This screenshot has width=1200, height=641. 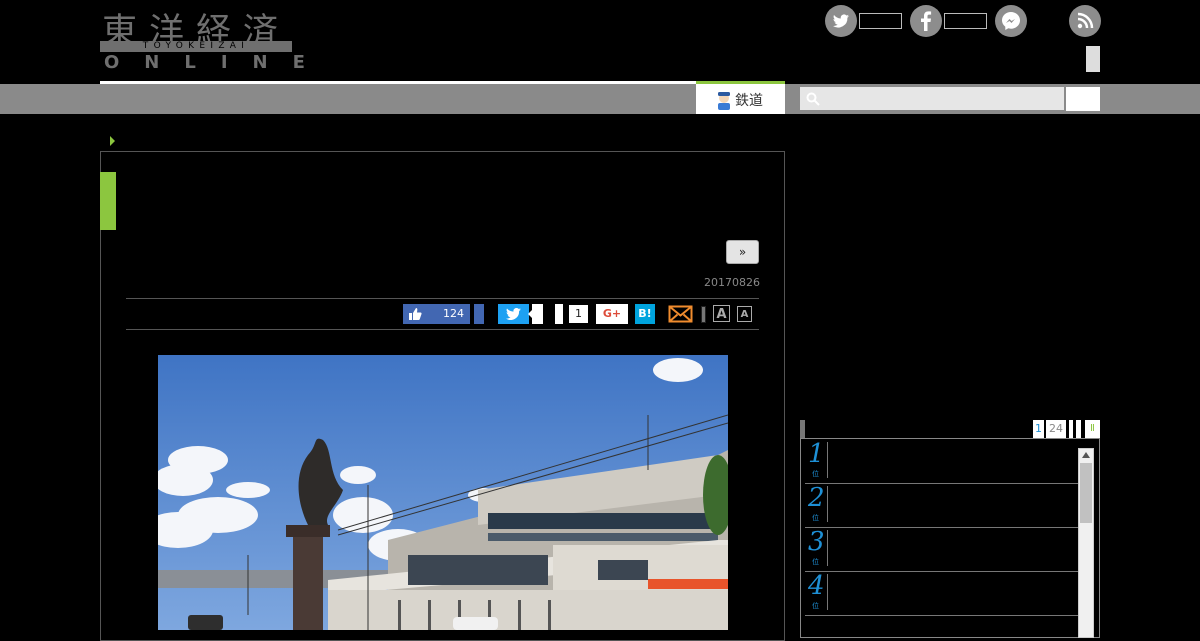 I want to click on linkedin-count: 1, so click(x=578, y=314).